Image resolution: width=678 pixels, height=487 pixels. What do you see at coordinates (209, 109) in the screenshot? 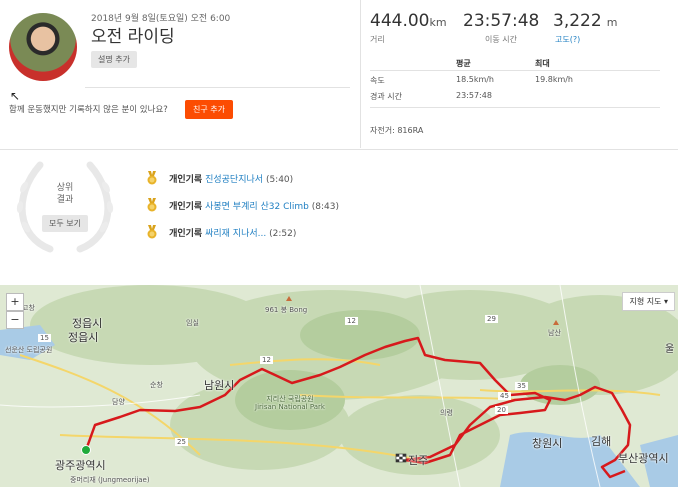
I see `add-friend-button: 친구 추가` at bounding box center [209, 109].